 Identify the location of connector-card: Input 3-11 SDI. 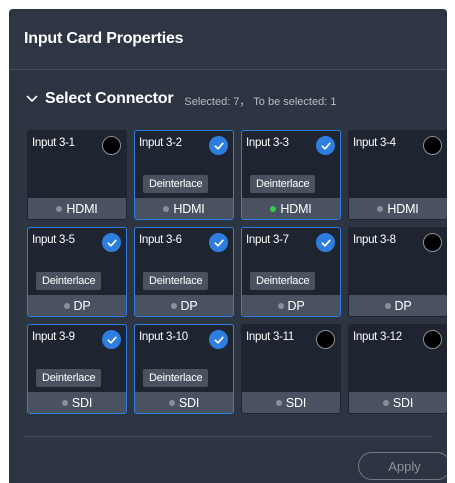
(291, 369).